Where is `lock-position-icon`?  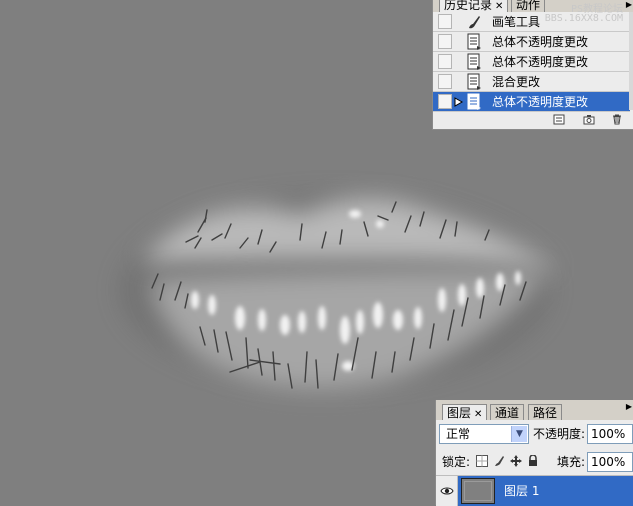 lock-position-icon is located at coordinates (516, 461).